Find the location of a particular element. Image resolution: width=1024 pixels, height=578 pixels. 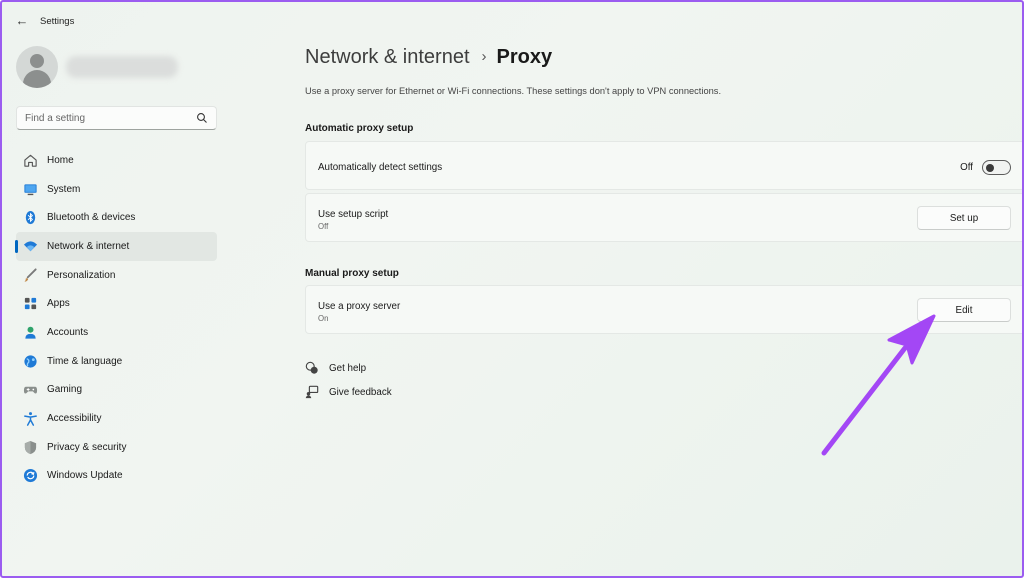

sidebar-item-label: Home is located at coordinates (60, 160).